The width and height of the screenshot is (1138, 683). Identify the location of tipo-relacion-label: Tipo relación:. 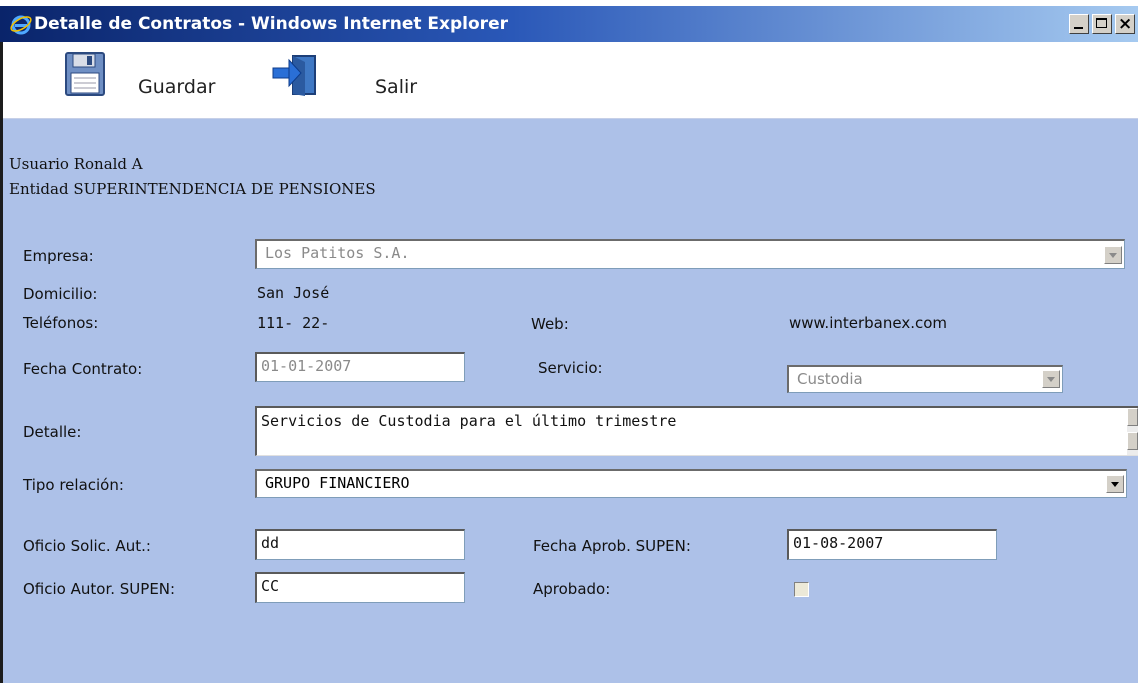
(73, 485).